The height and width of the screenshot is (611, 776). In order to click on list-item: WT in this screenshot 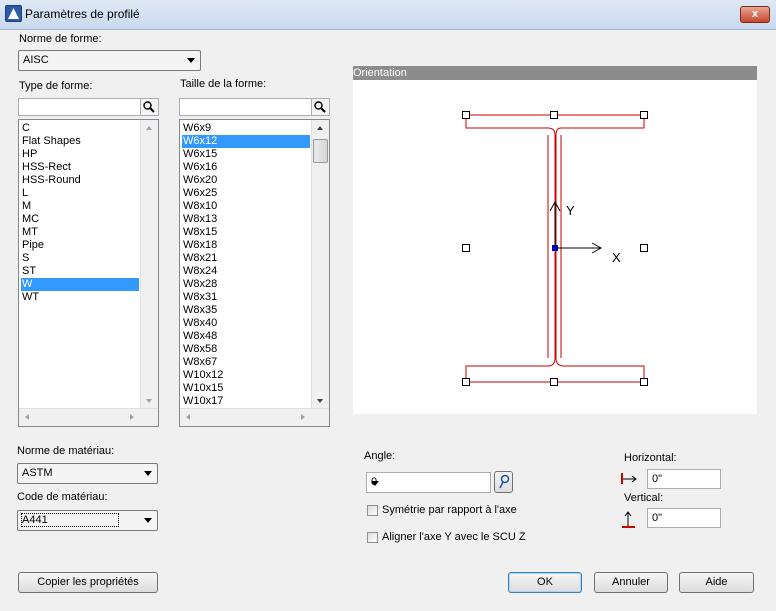, I will do `click(80, 297)`.